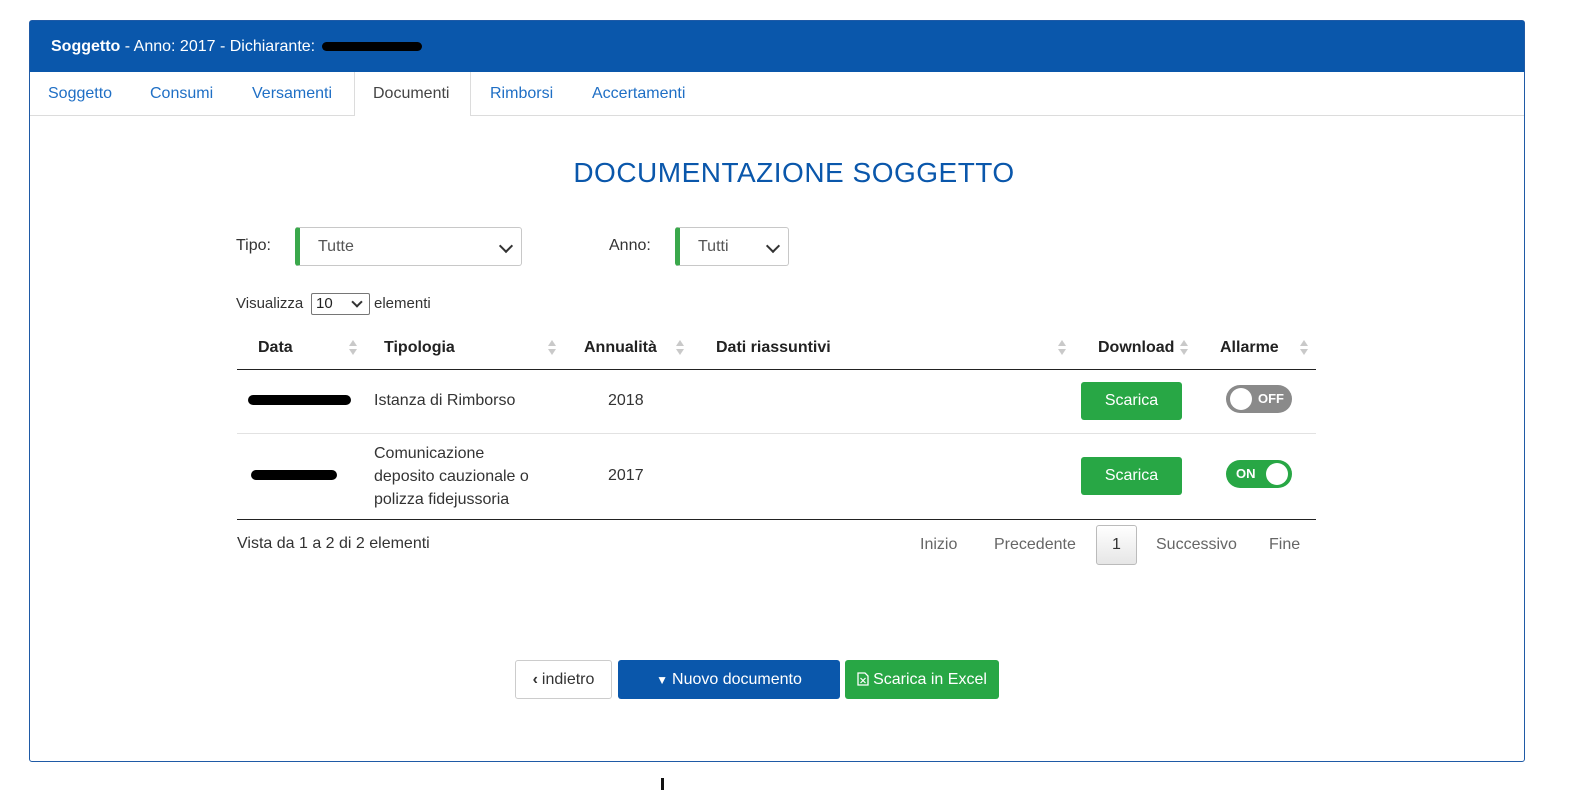  I want to click on header-details: - Anno: 2017 - Dichiarante:, so click(220, 46).